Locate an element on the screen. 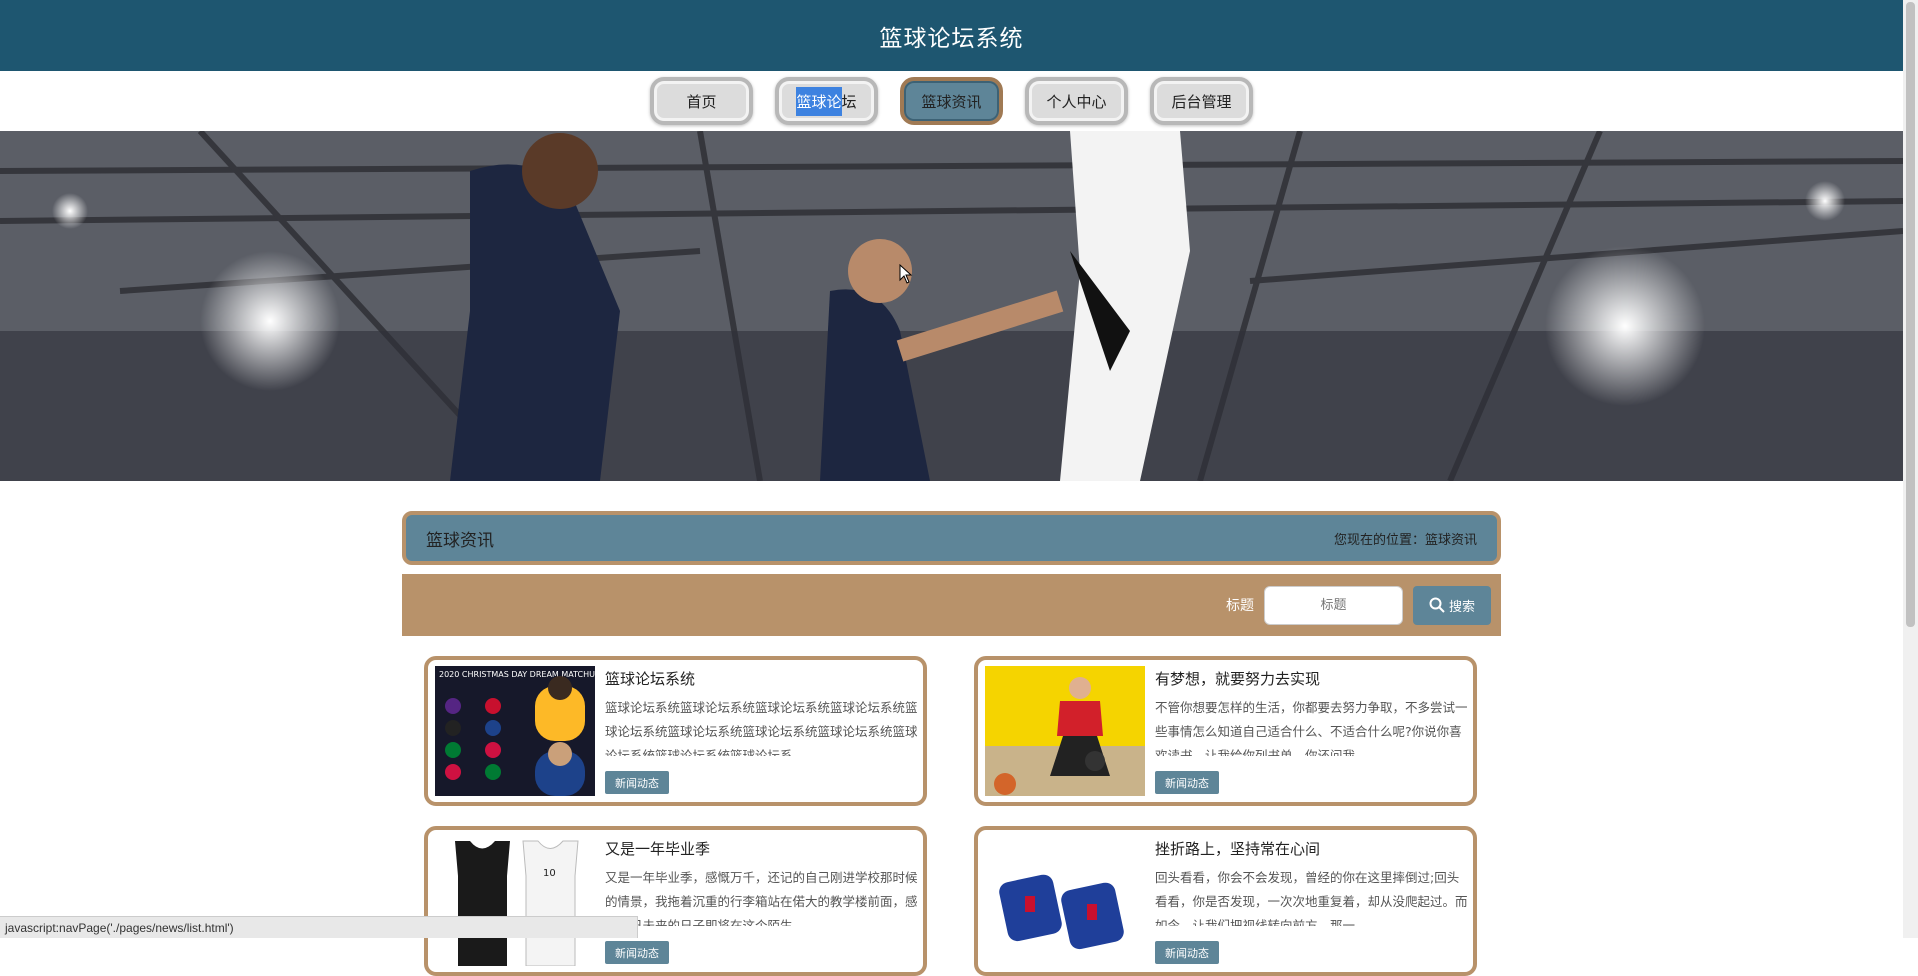  news-title: 有梦想，就要努力去实现 is located at coordinates (1237, 678).